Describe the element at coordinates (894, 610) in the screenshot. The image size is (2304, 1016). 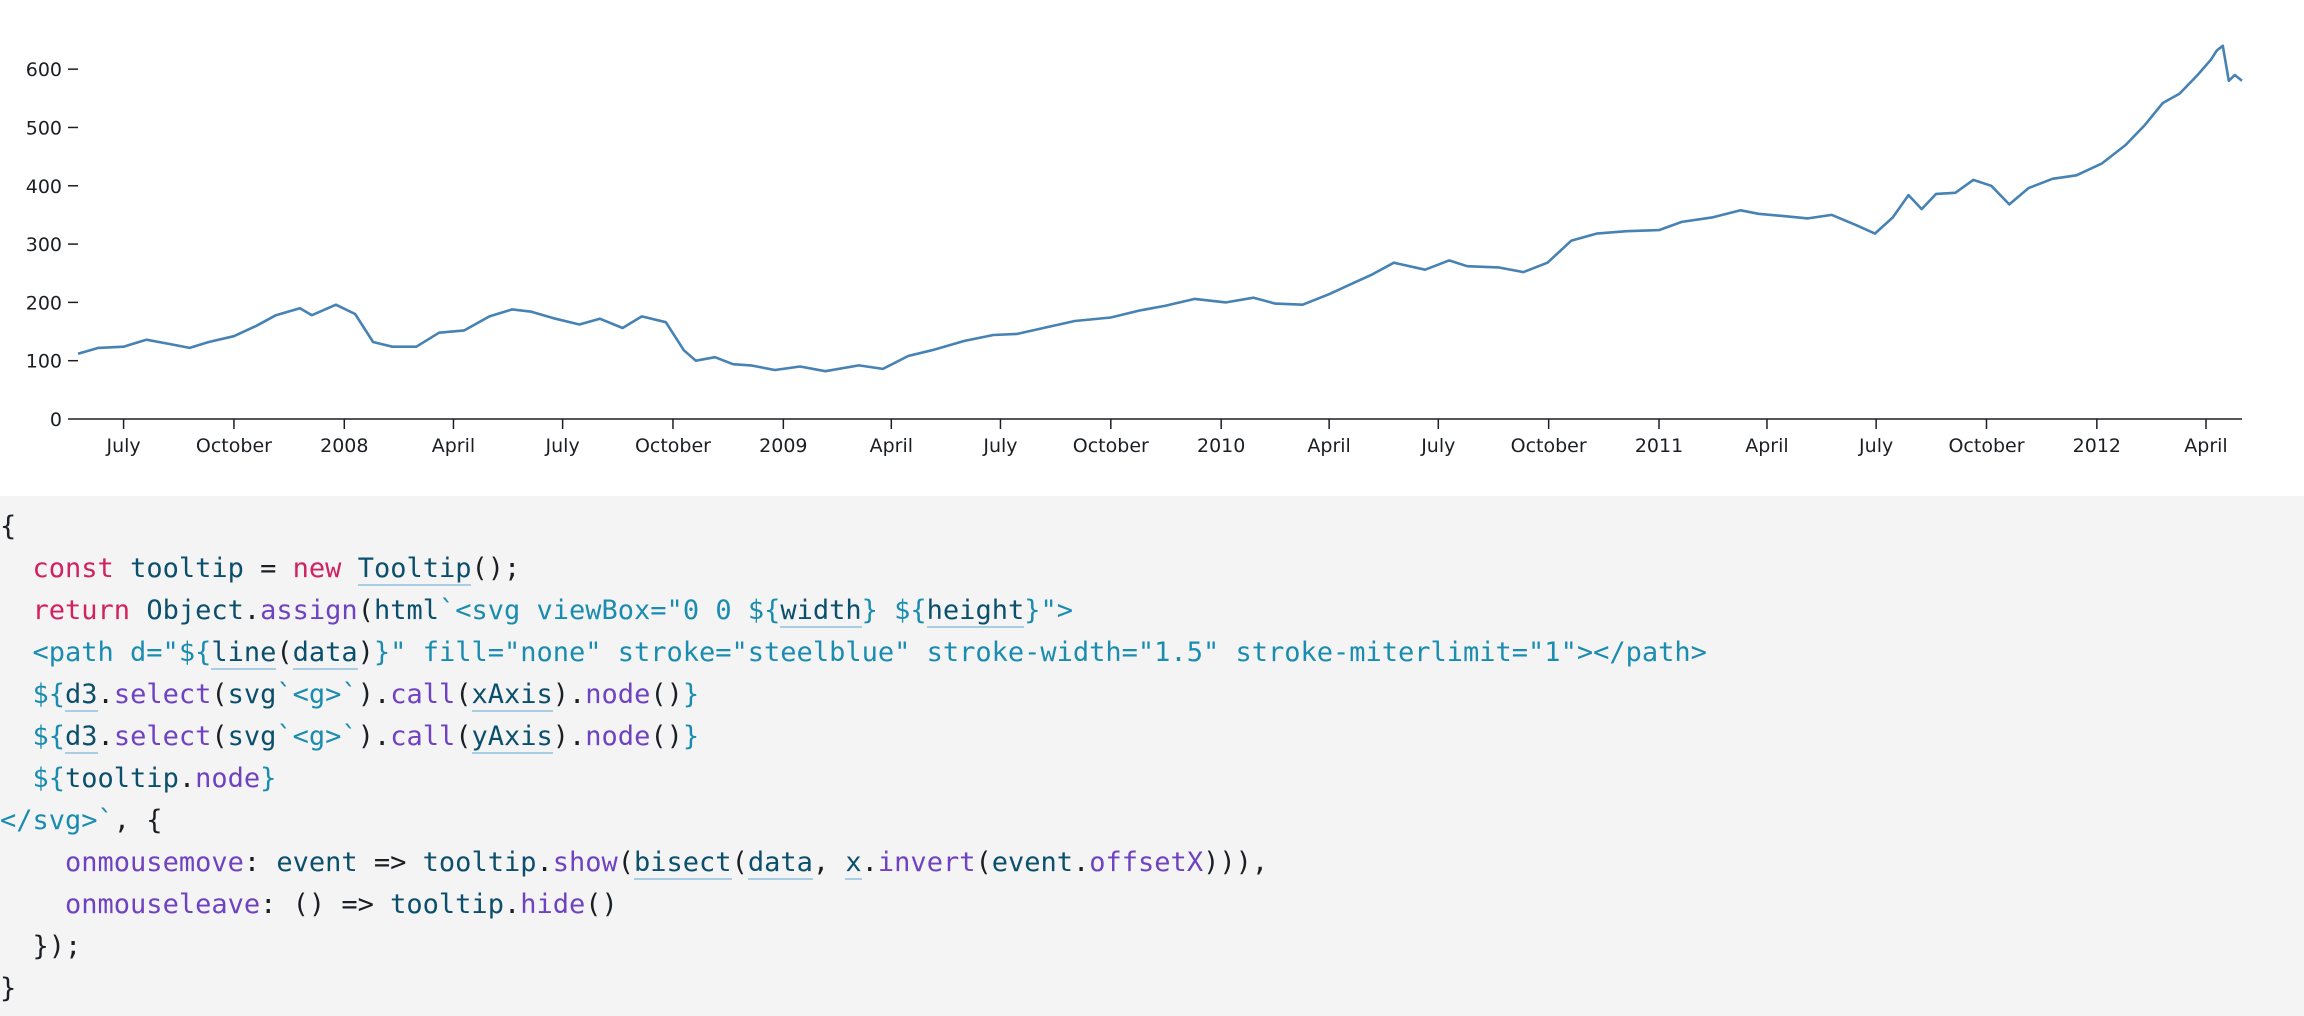
I see `code-token: } ${` at that location.